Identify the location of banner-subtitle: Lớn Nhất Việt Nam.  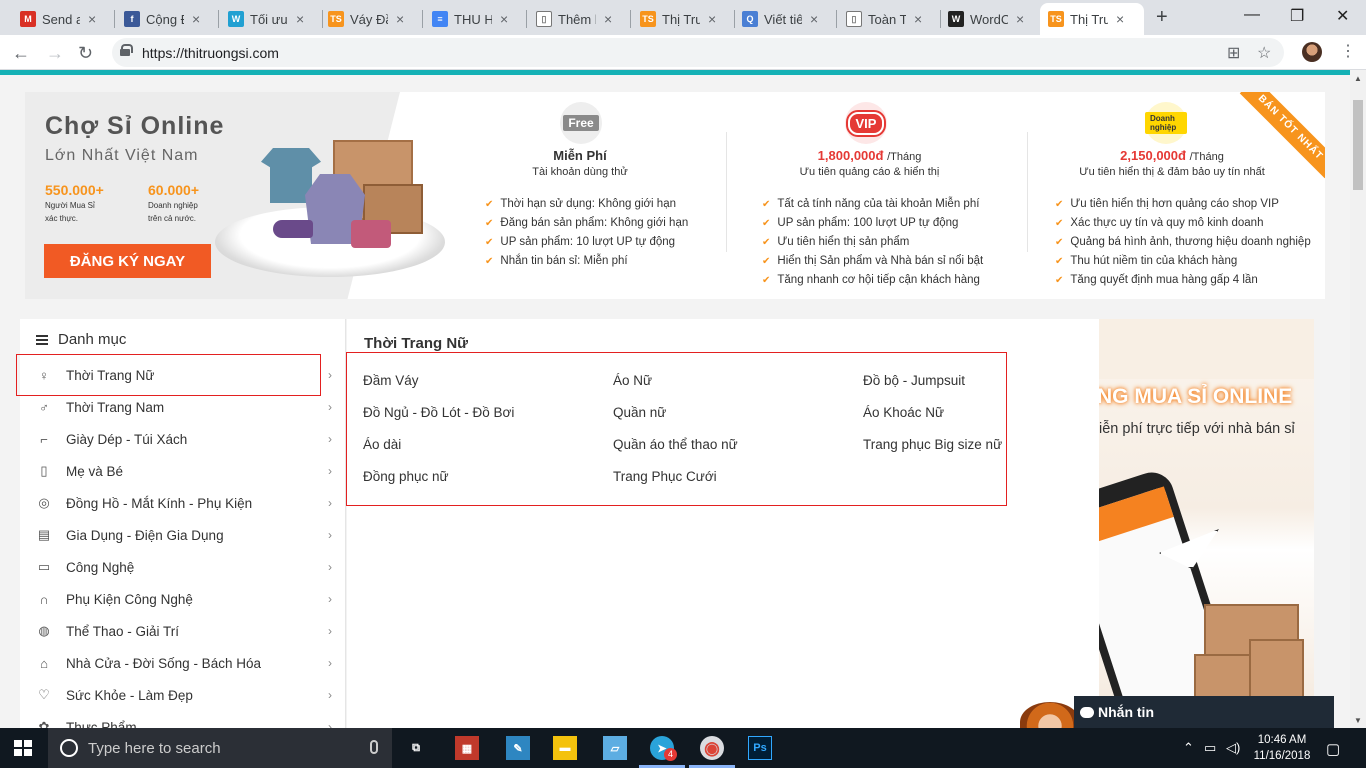
(122, 155).